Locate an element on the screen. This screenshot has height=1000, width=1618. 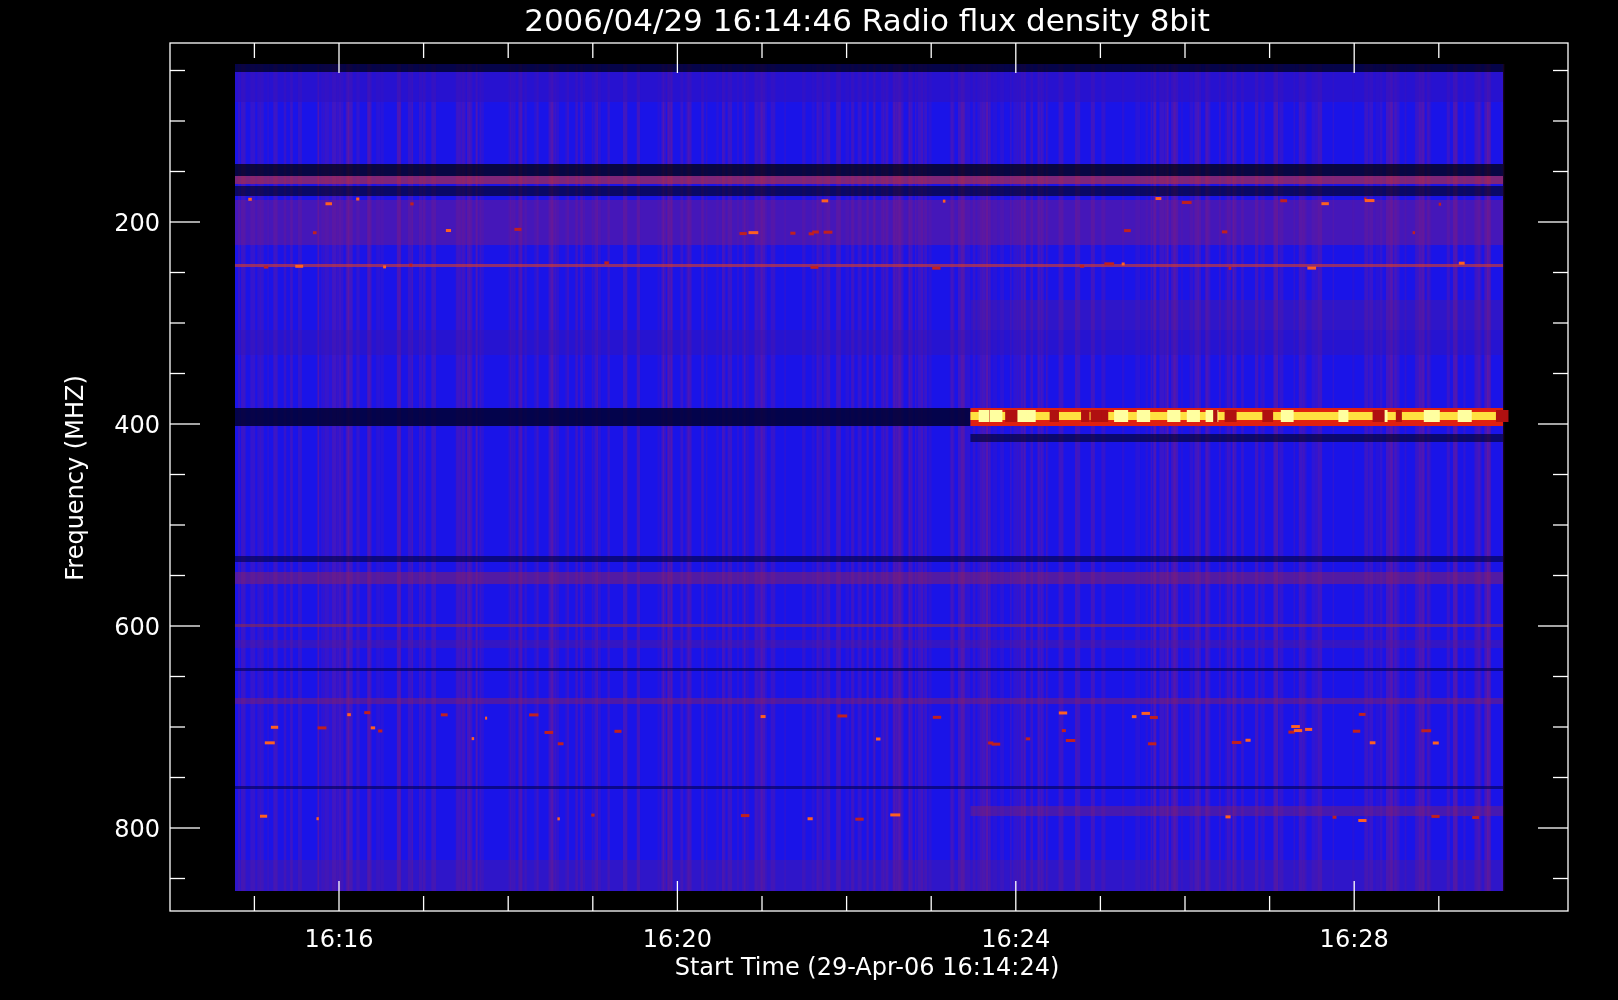
x-tick-label: 16:28 is located at coordinates (1354, 939).